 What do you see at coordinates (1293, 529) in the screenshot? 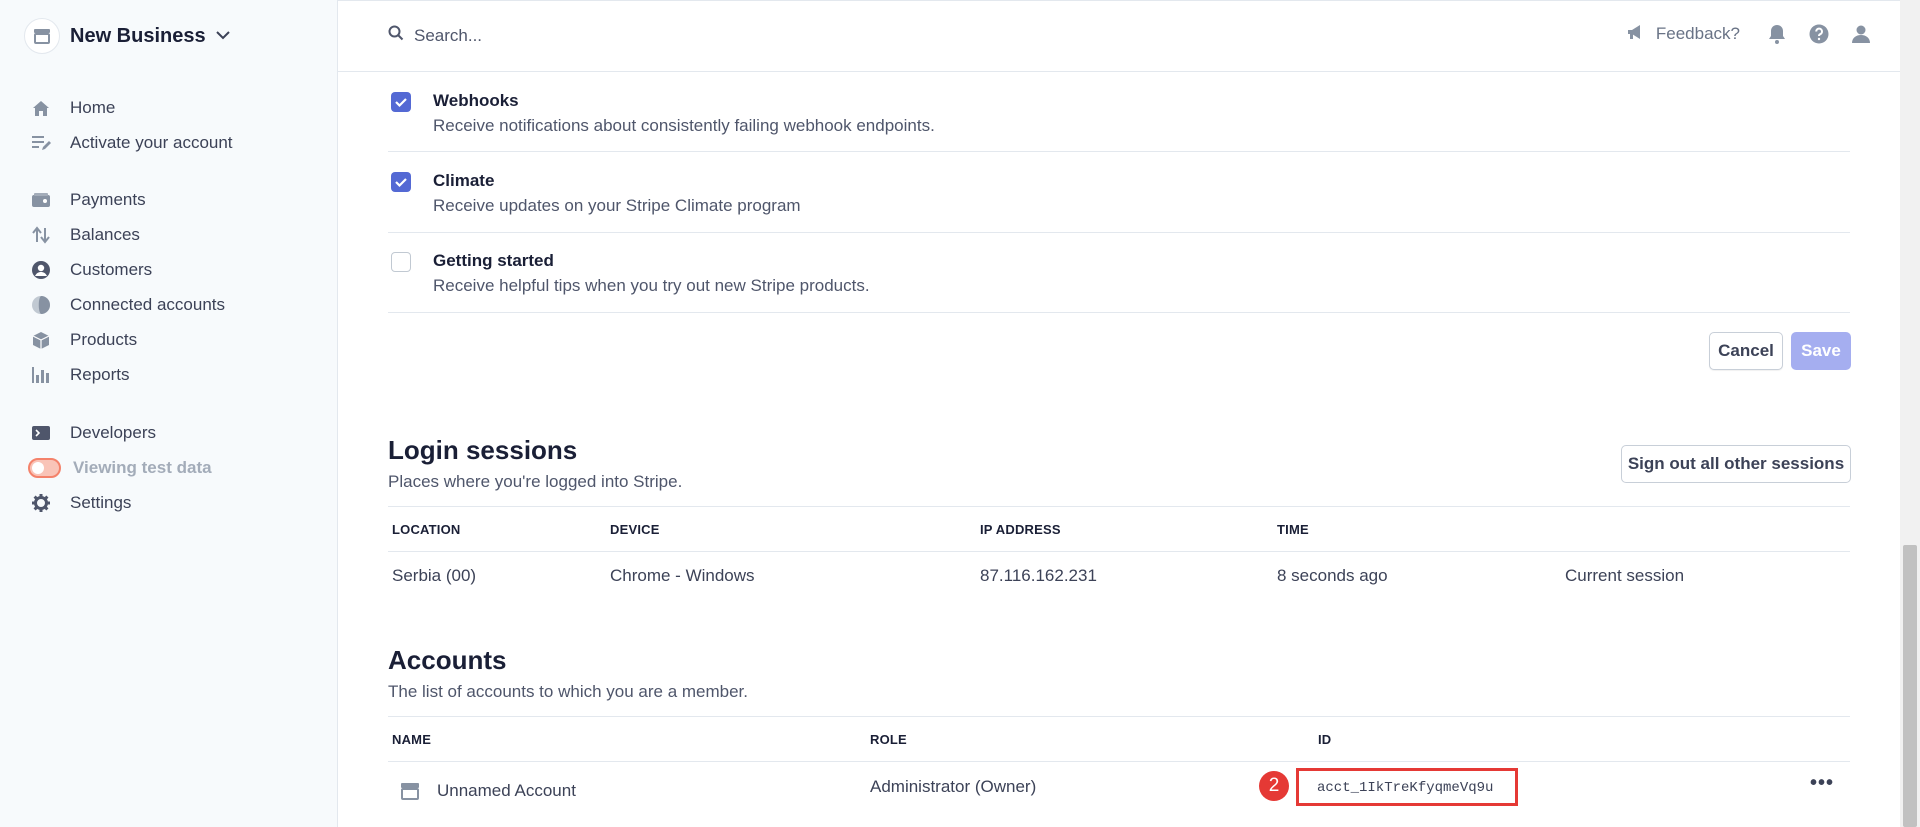
I see `column-header: TIME` at bounding box center [1293, 529].